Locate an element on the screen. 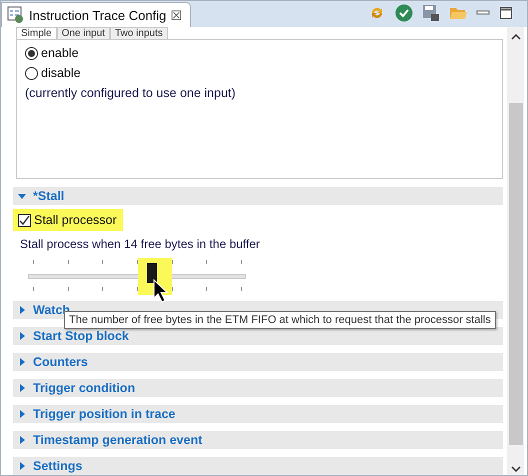 The width and height of the screenshot is (528, 476). radio-label: disable is located at coordinates (61, 73).